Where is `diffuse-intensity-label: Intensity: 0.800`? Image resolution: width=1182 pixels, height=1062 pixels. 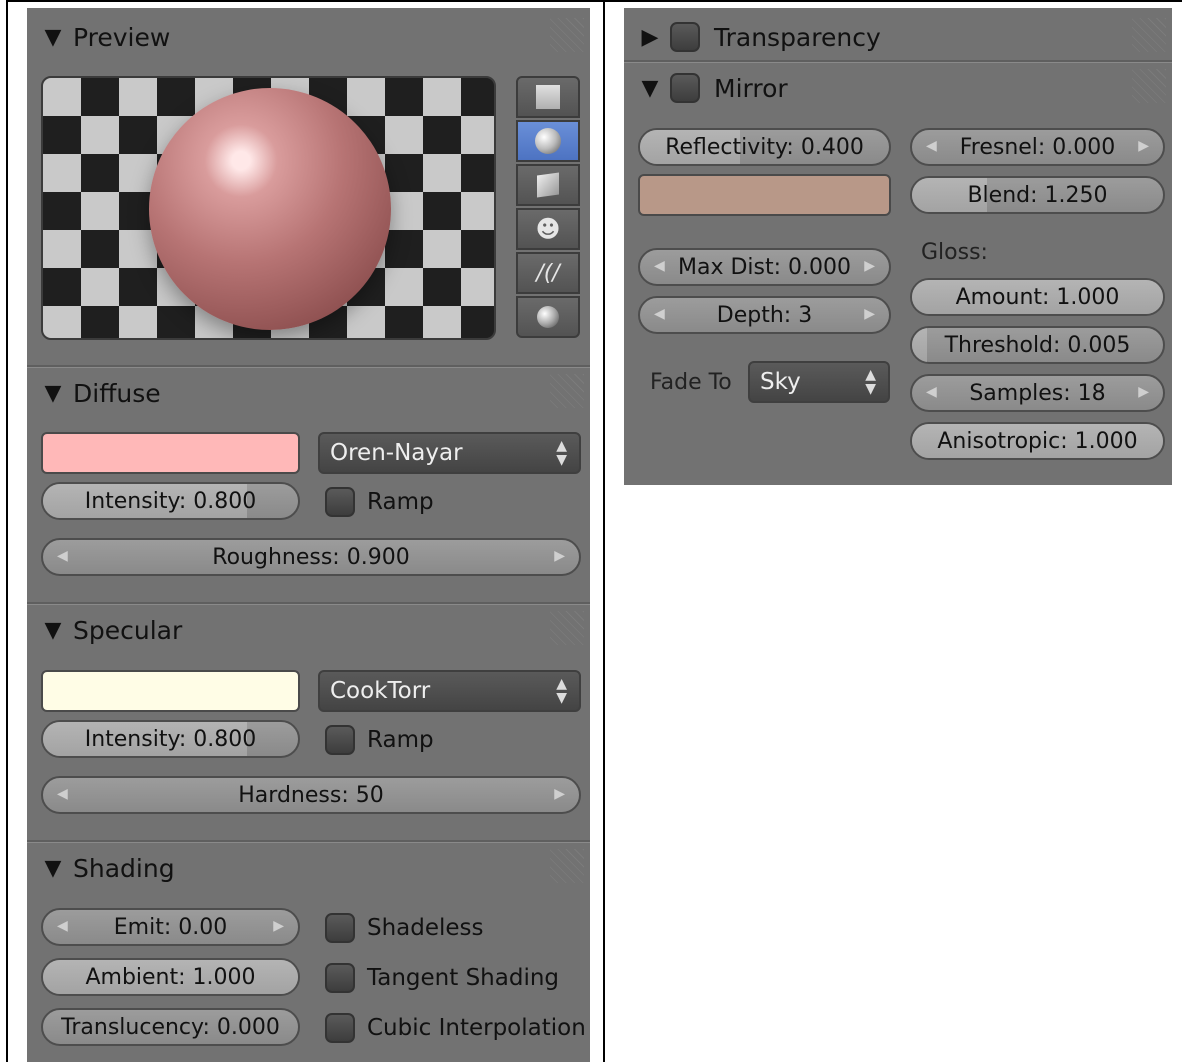 diffuse-intensity-label: Intensity: 0.800 is located at coordinates (170, 501).